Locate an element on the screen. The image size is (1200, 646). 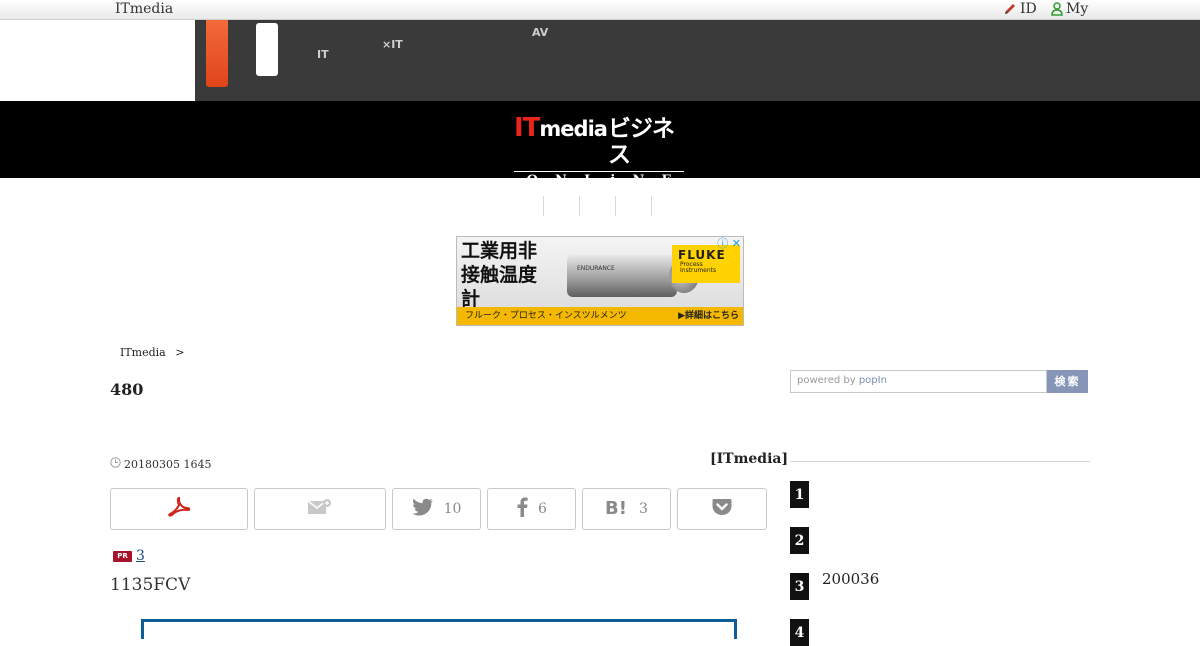
logo-online-letter: i is located at coordinates (613, 180).